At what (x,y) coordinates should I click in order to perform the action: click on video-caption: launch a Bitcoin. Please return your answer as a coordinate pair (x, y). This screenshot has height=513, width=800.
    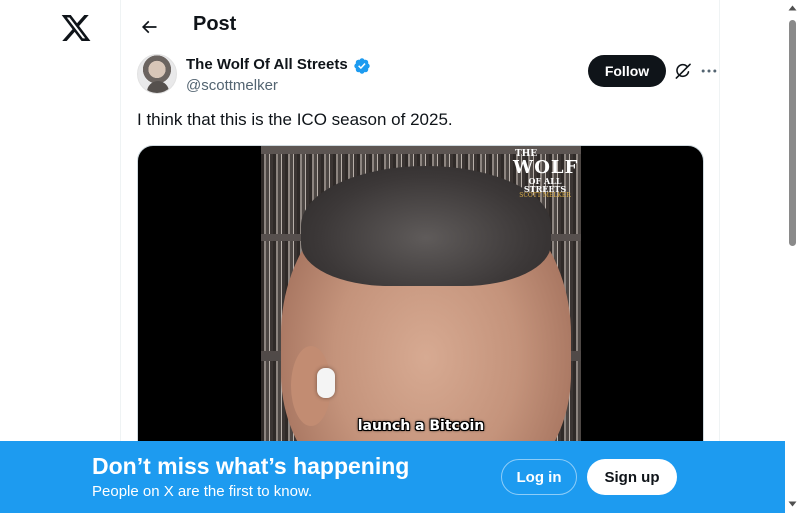
    Looking at the image, I should click on (421, 426).